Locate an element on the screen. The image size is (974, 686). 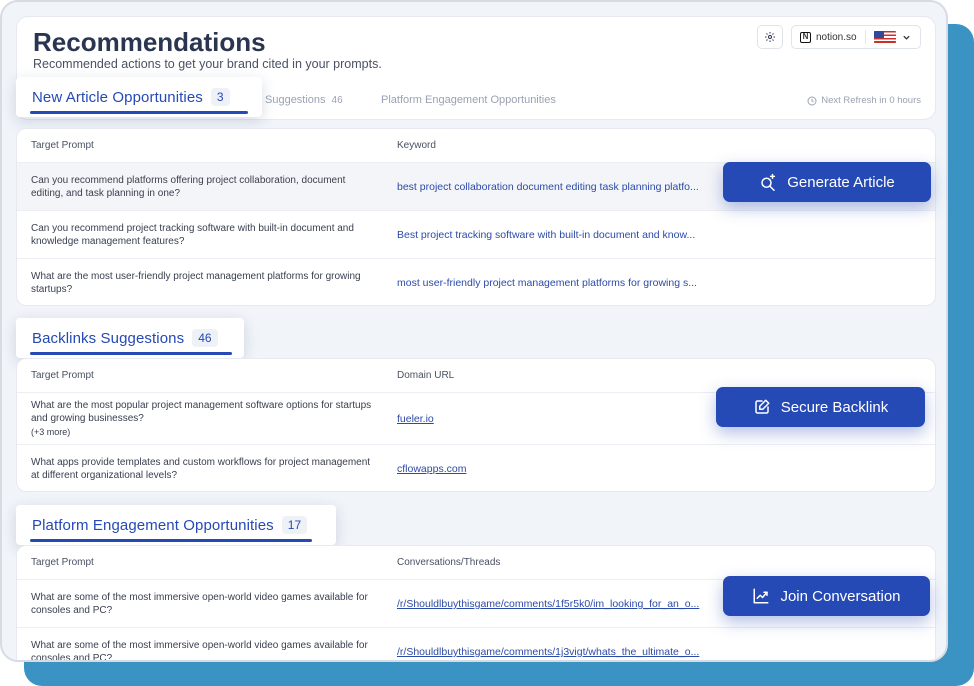
chevron-down-icon is located at coordinates (906, 37).